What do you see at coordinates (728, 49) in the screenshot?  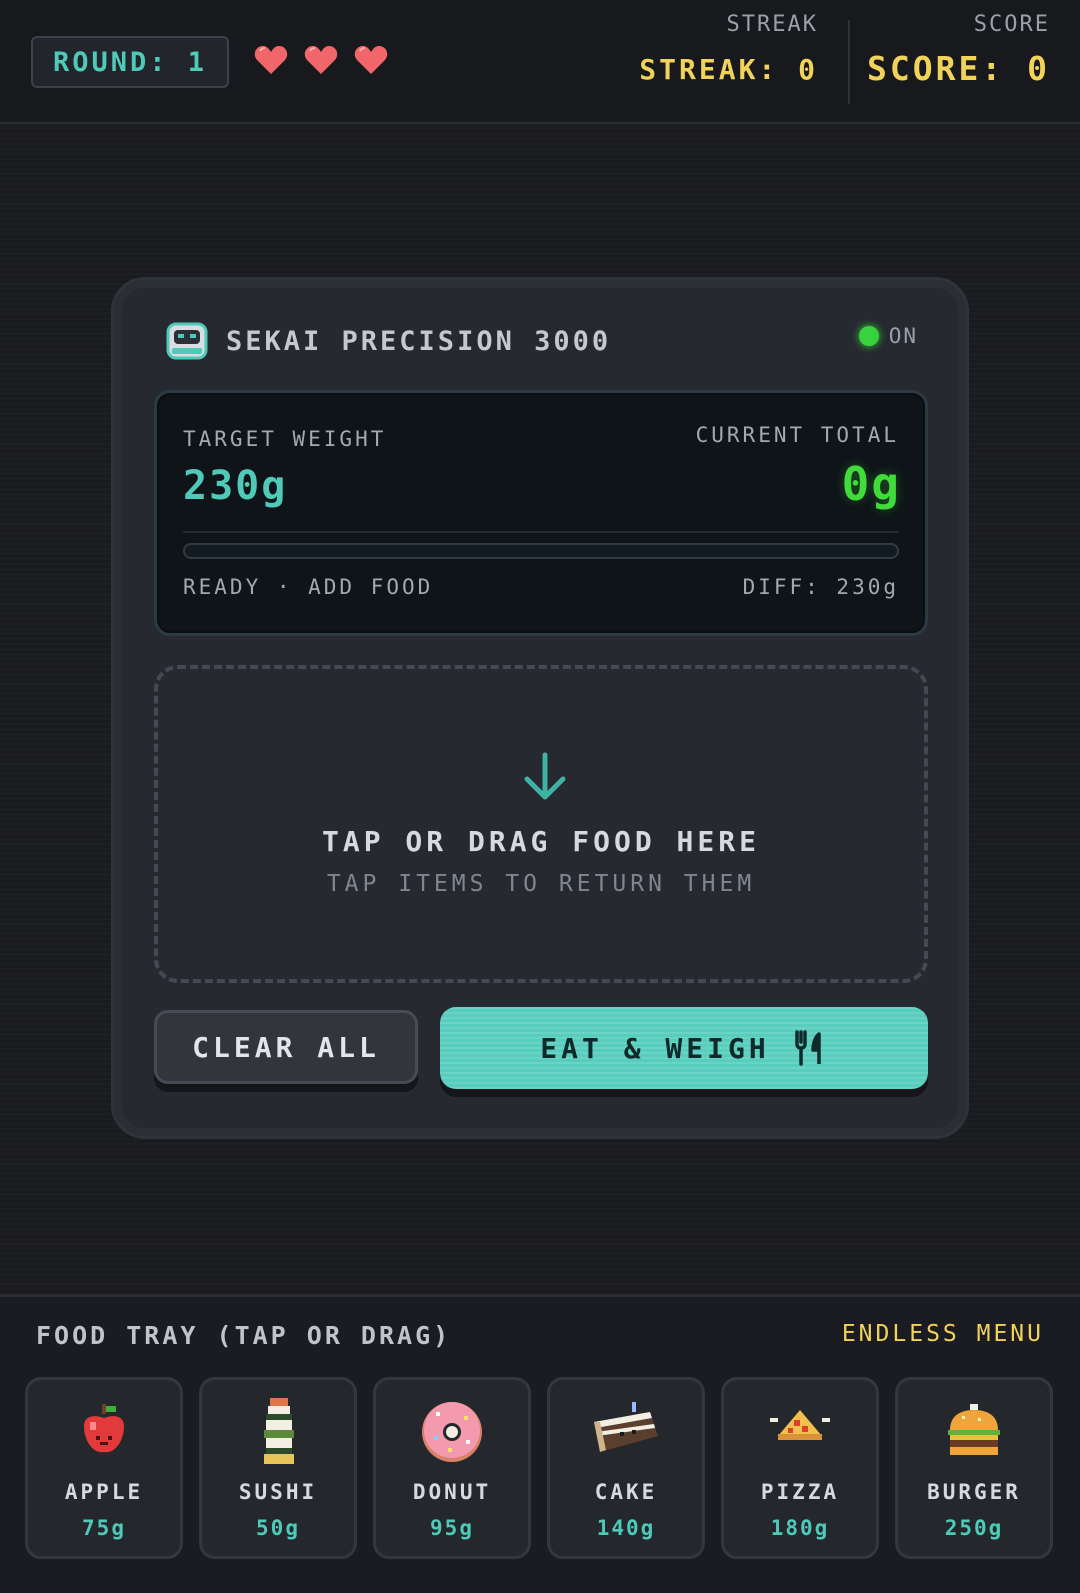 I see `streak-stat: STREAK STREAK: 0` at bounding box center [728, 49].